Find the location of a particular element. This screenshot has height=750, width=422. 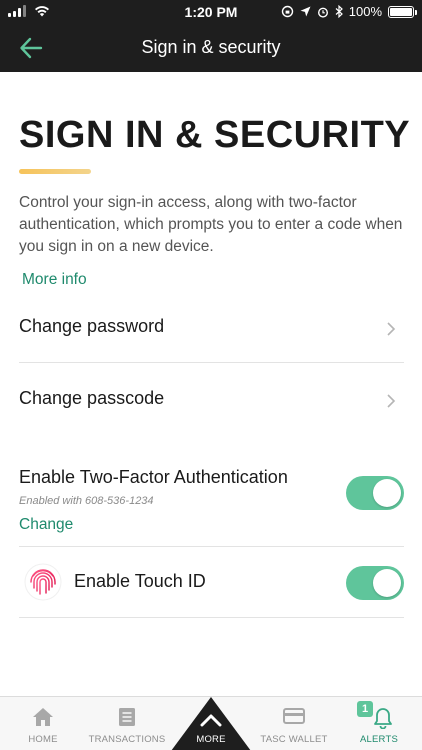

touch-id-label: Enable Touch ID is located at coordinates (140, 581).